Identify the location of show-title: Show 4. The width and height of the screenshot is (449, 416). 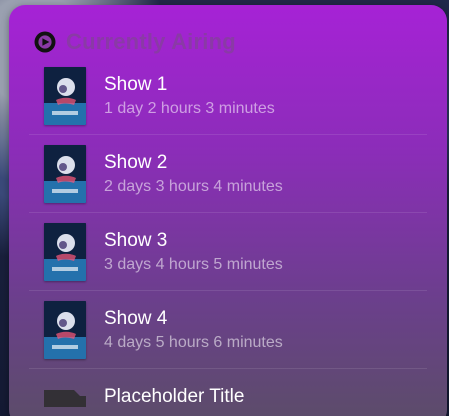
(136, 318).